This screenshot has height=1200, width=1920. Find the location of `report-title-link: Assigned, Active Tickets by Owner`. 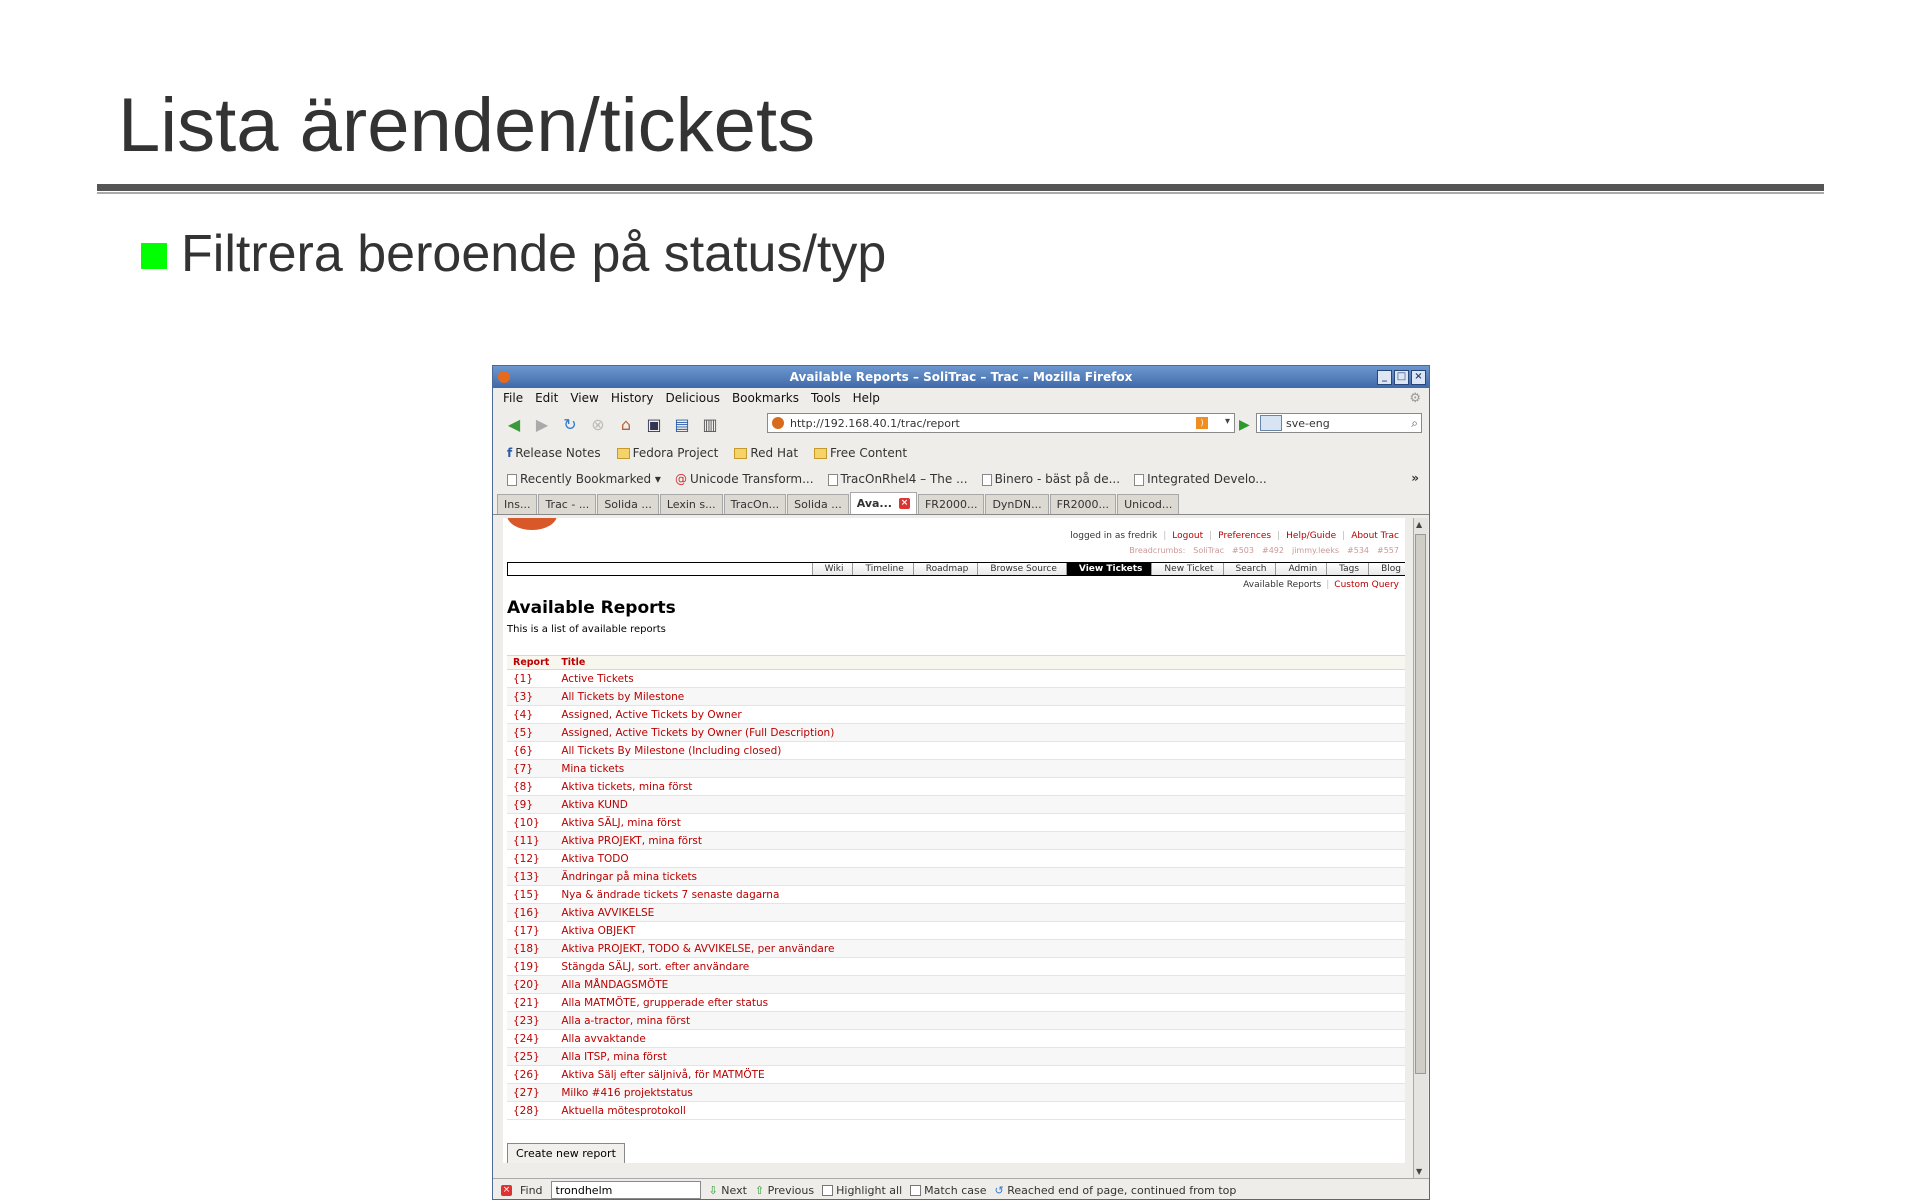

report-title-link: Assigned, Active Tickets by Owner is located at coordinates (980, 714).